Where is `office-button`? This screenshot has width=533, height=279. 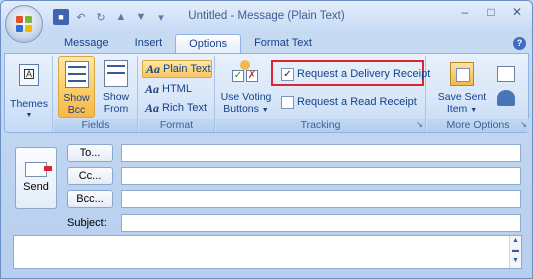 office-button is located at coordinates (24, 24).